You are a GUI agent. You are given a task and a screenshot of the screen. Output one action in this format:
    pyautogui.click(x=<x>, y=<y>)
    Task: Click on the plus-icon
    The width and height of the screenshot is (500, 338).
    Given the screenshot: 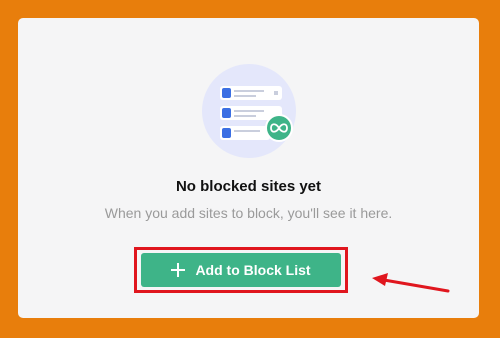 What is the action you would take?
    pyautogui.click(x=178, y=270)
    